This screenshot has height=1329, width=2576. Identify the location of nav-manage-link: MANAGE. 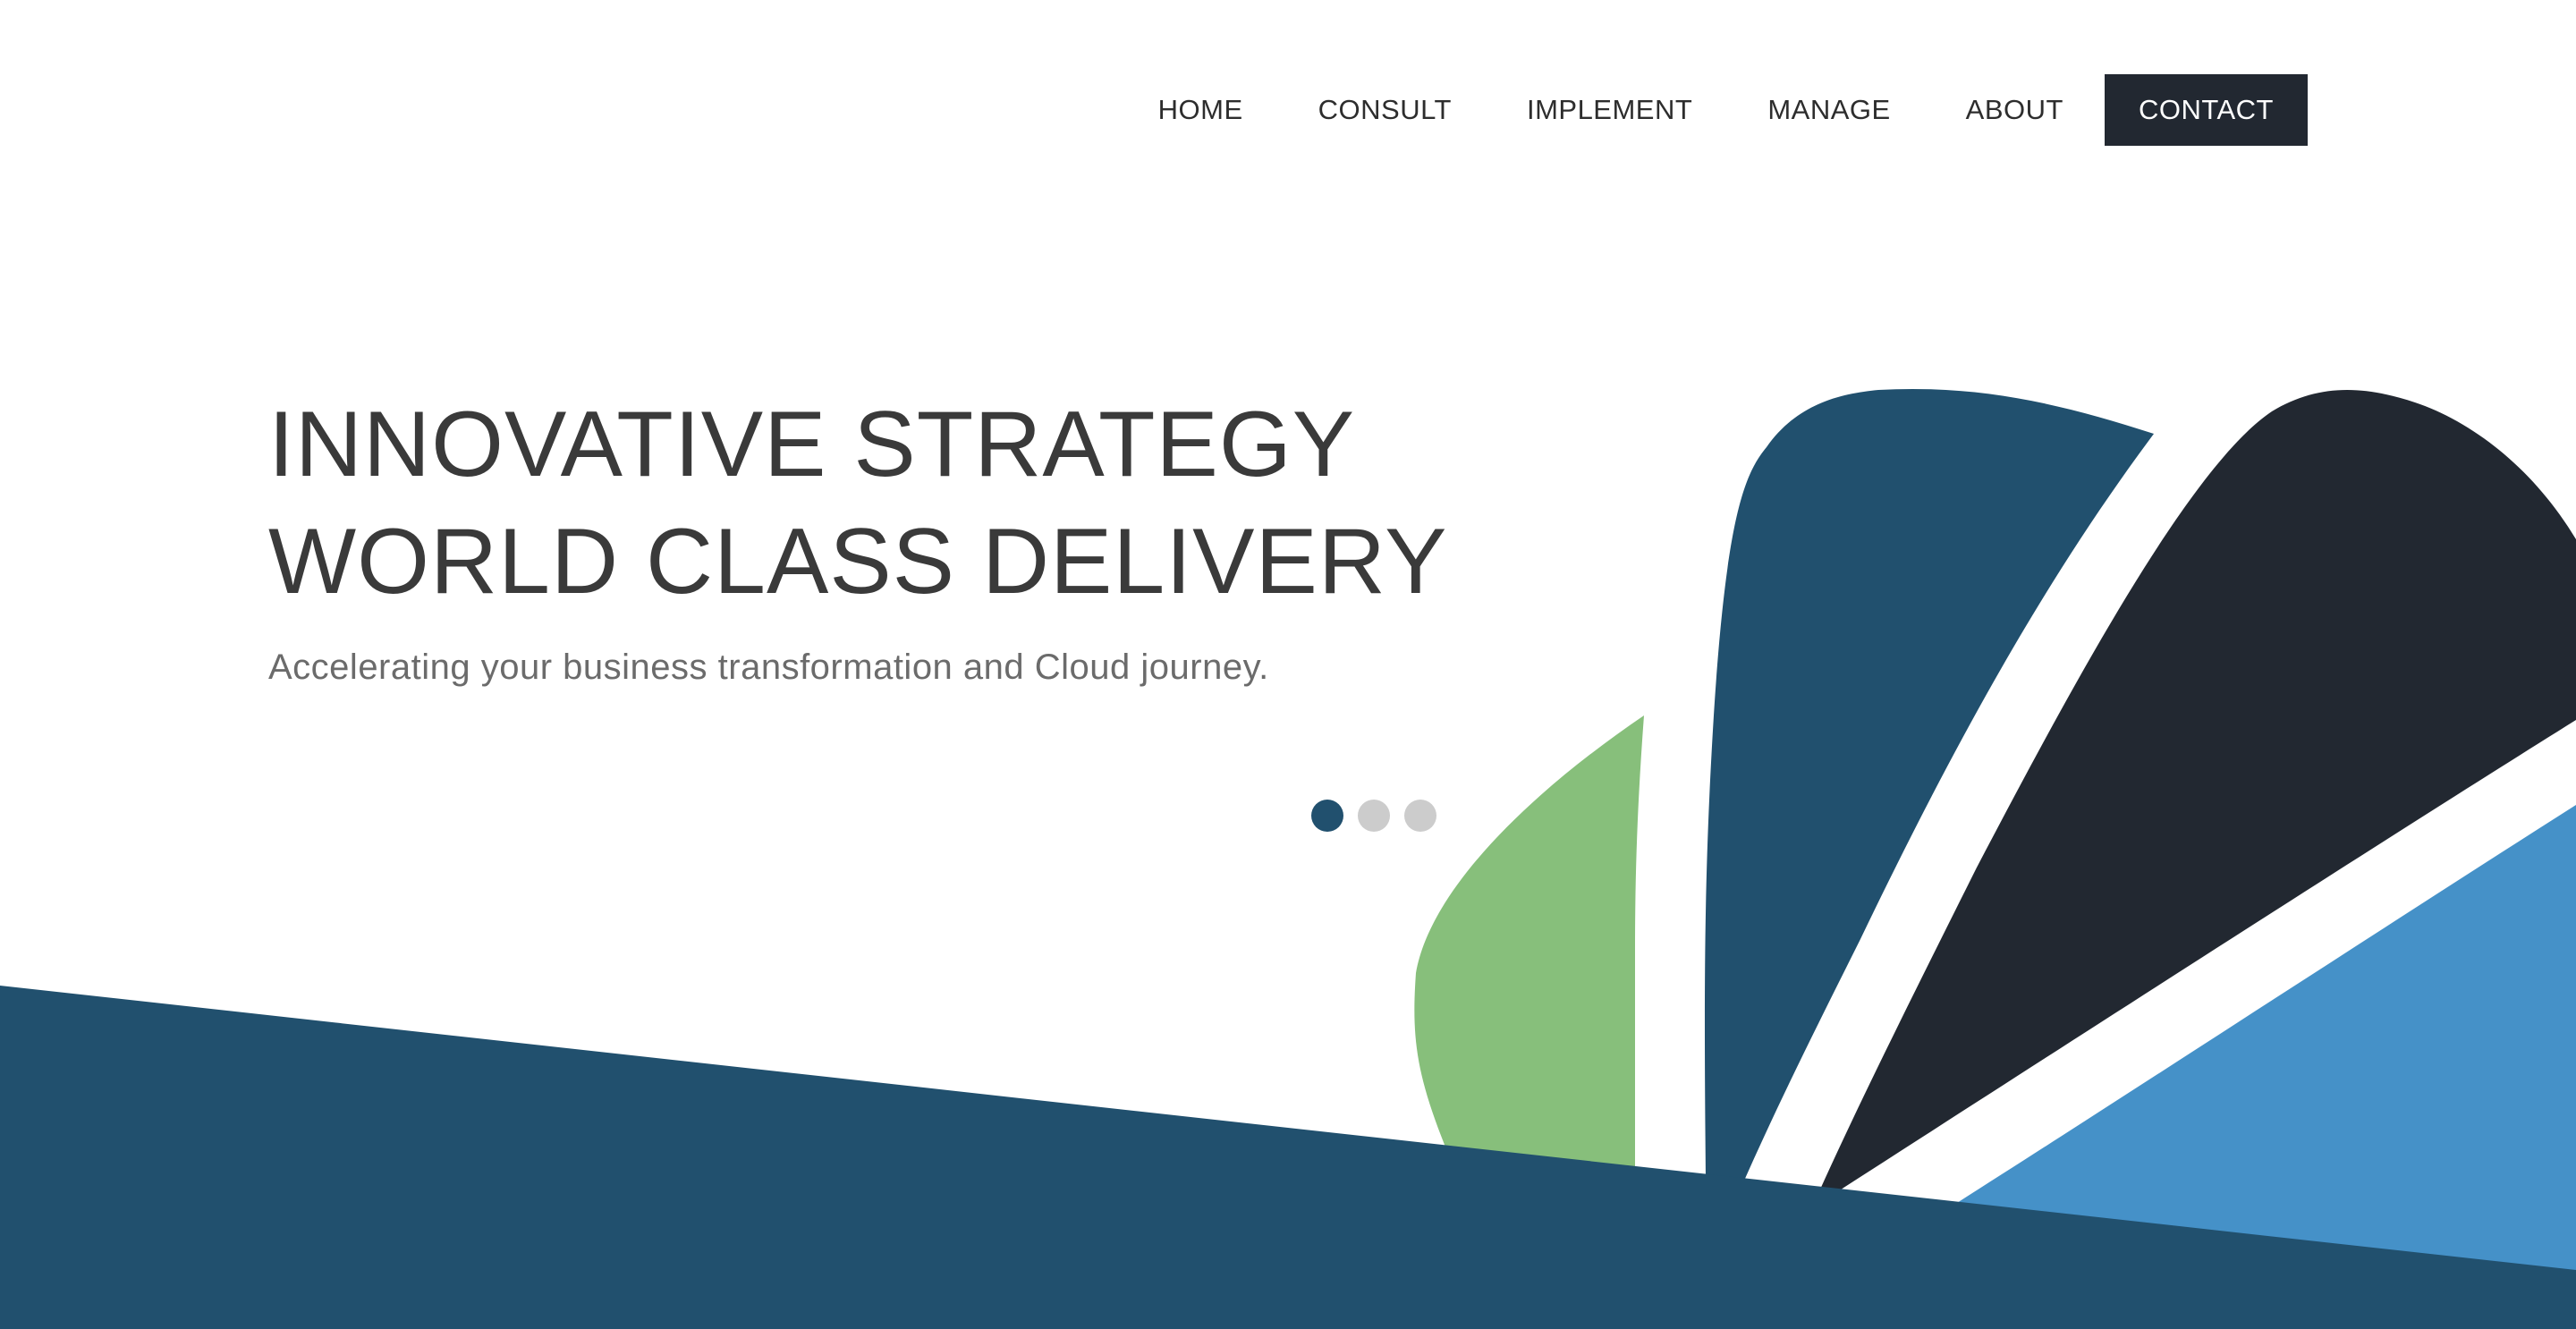
(1829, 110).